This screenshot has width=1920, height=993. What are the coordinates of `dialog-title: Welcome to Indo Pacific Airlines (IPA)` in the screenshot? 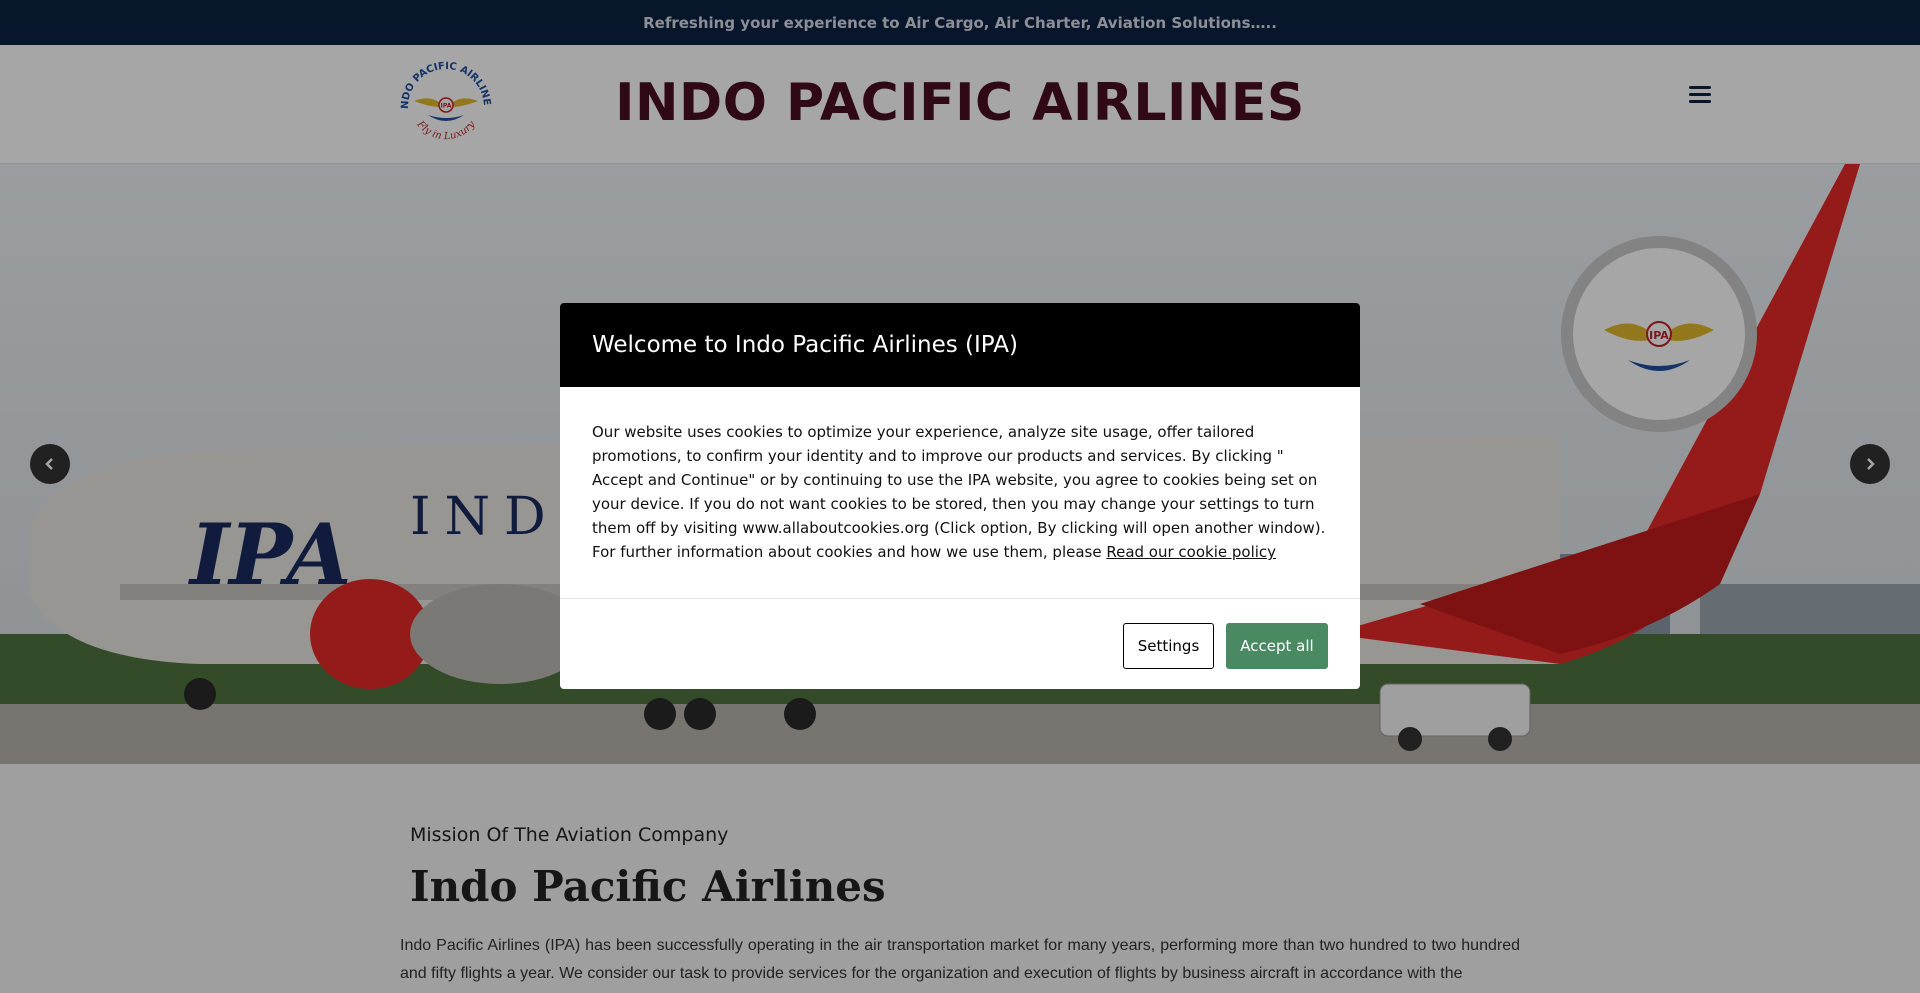 It's located at (805, 345).